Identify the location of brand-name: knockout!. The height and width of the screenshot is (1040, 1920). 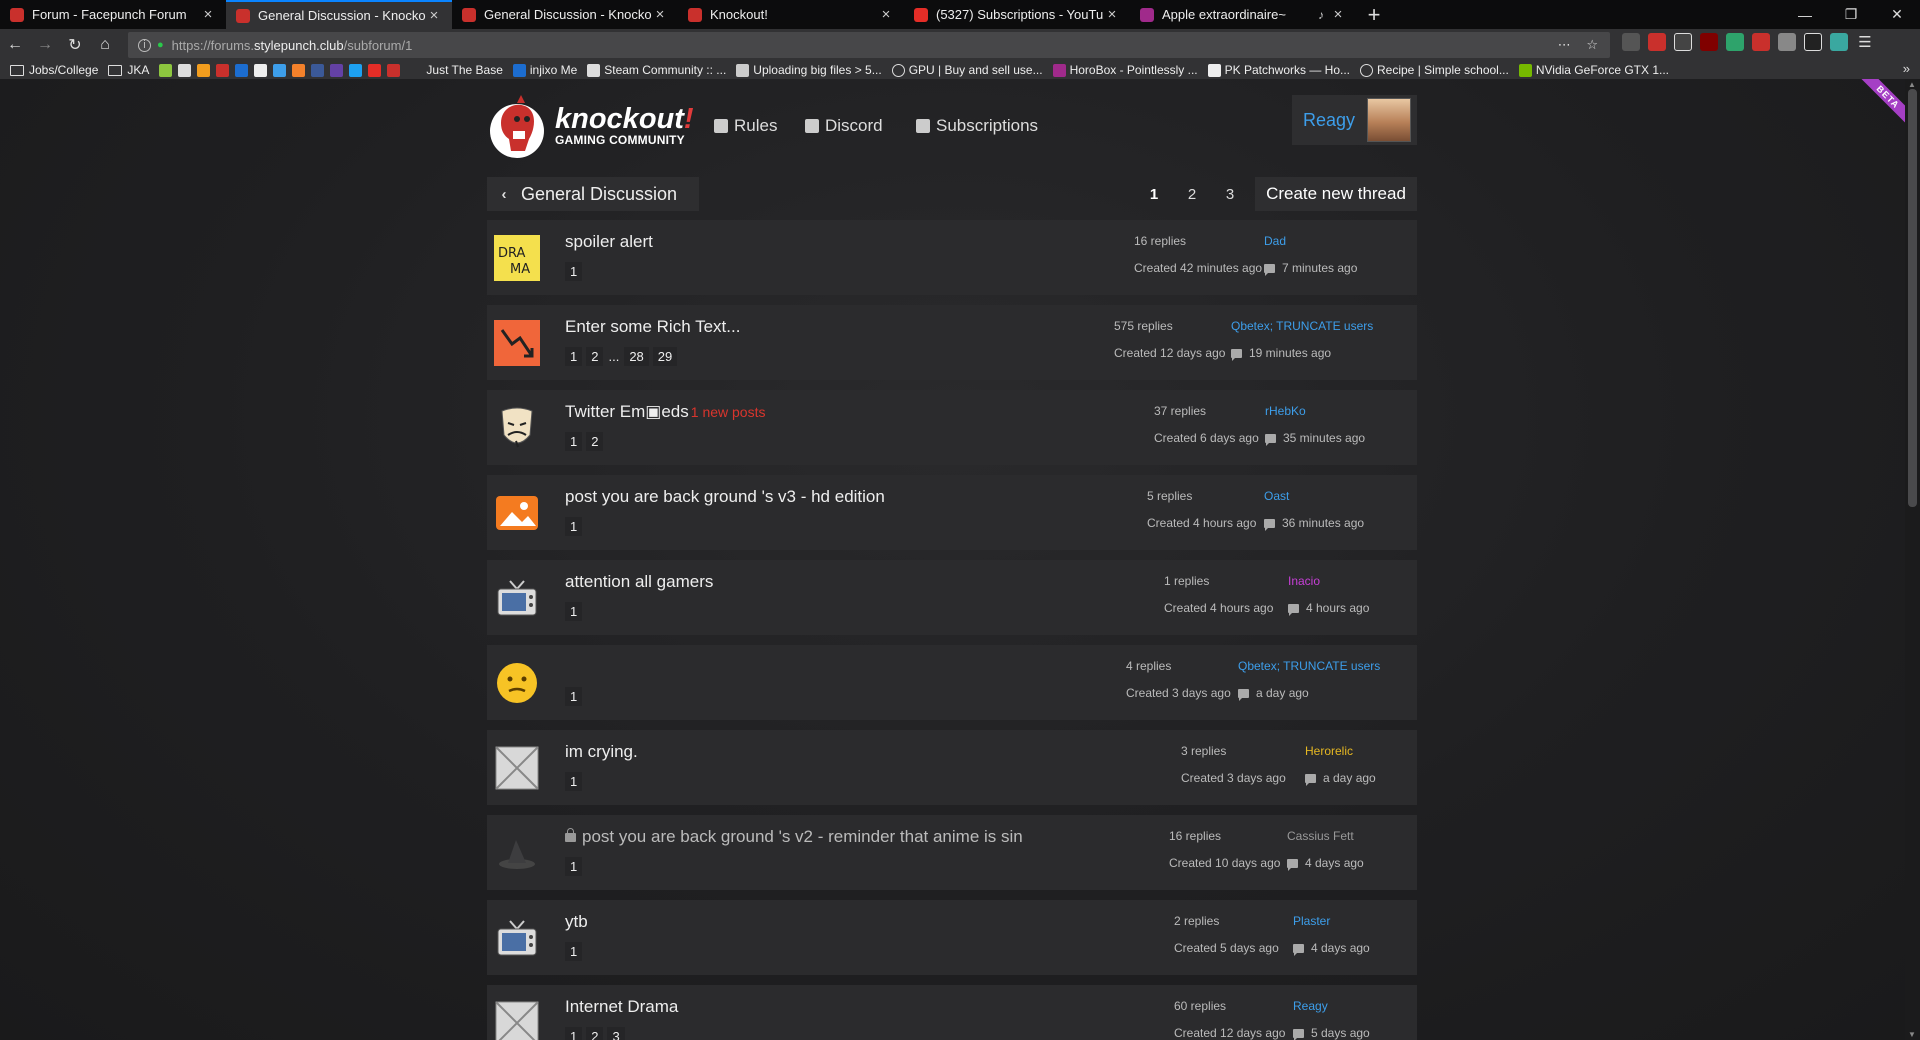
(624, 119).